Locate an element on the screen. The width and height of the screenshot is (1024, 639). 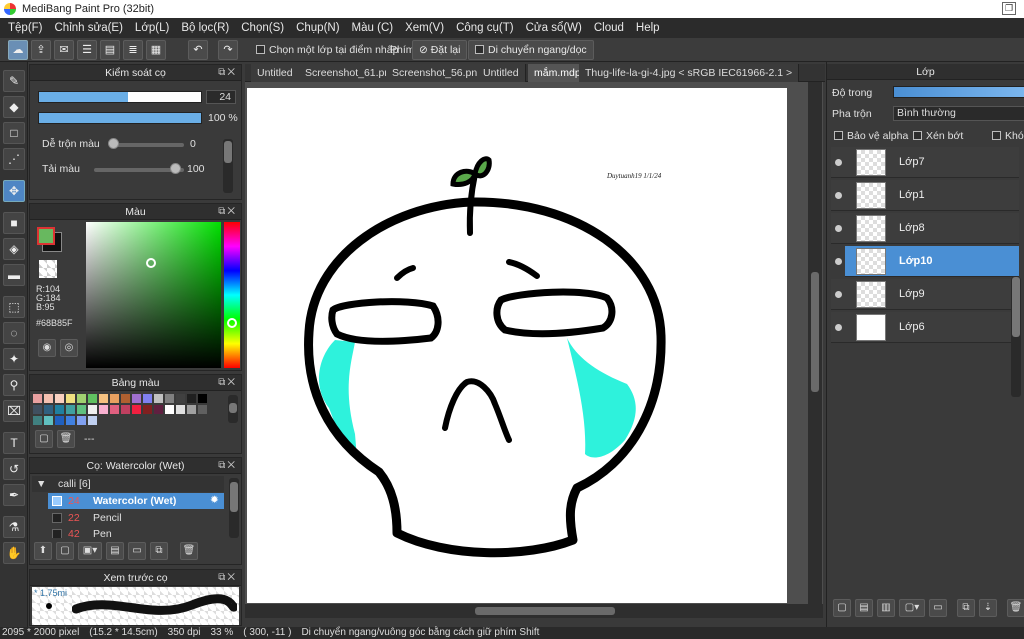
menu-view: Xem(V) is located at coordinates (424, 28).